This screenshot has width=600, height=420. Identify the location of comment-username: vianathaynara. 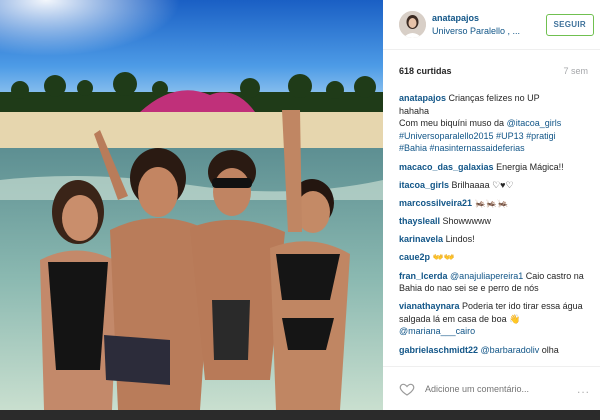
(429, 306).